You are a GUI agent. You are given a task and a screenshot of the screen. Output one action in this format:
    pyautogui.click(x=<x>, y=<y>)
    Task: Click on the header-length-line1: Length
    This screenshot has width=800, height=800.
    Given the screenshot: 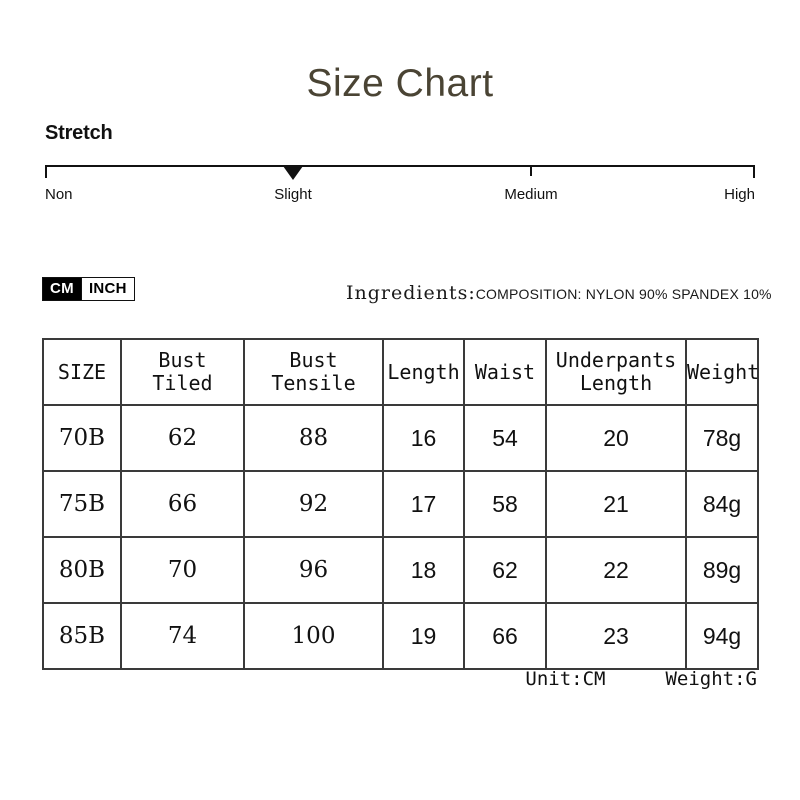 What is the action you would take?
    pyautogui.click(x=423, y=371)
    